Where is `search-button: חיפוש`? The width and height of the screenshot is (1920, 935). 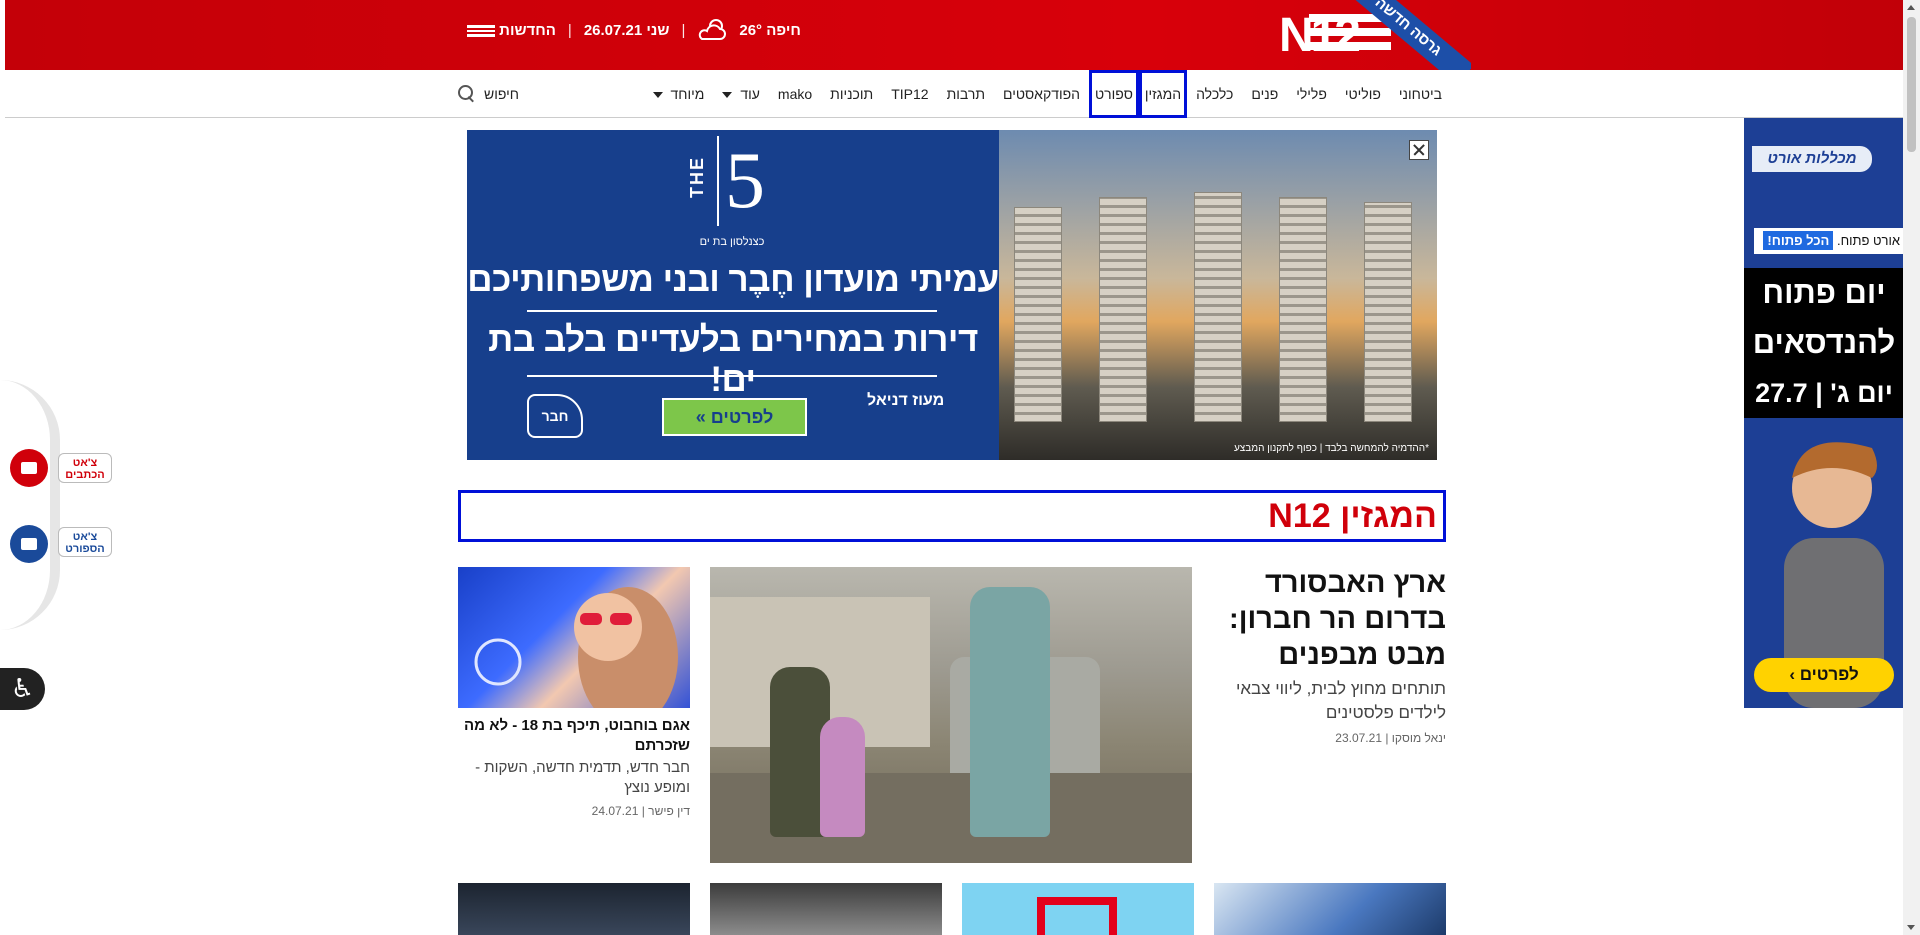 search-button: חיפוש is located at coordinates (488, 94).